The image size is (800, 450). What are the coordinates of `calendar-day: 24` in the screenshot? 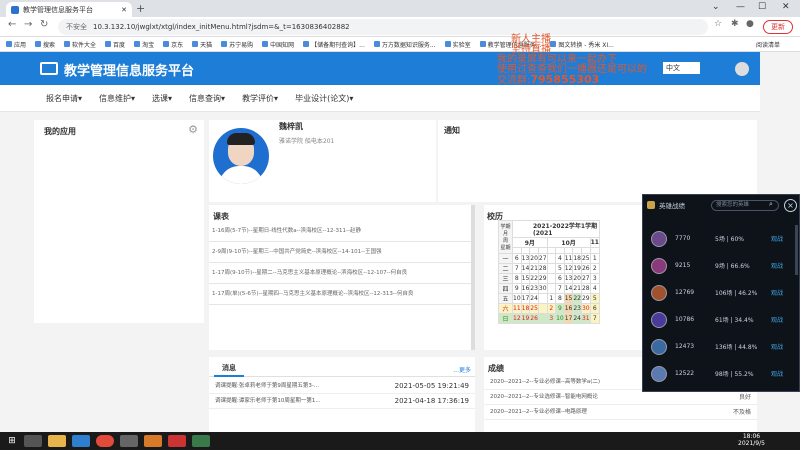 It's located at (577, 318).